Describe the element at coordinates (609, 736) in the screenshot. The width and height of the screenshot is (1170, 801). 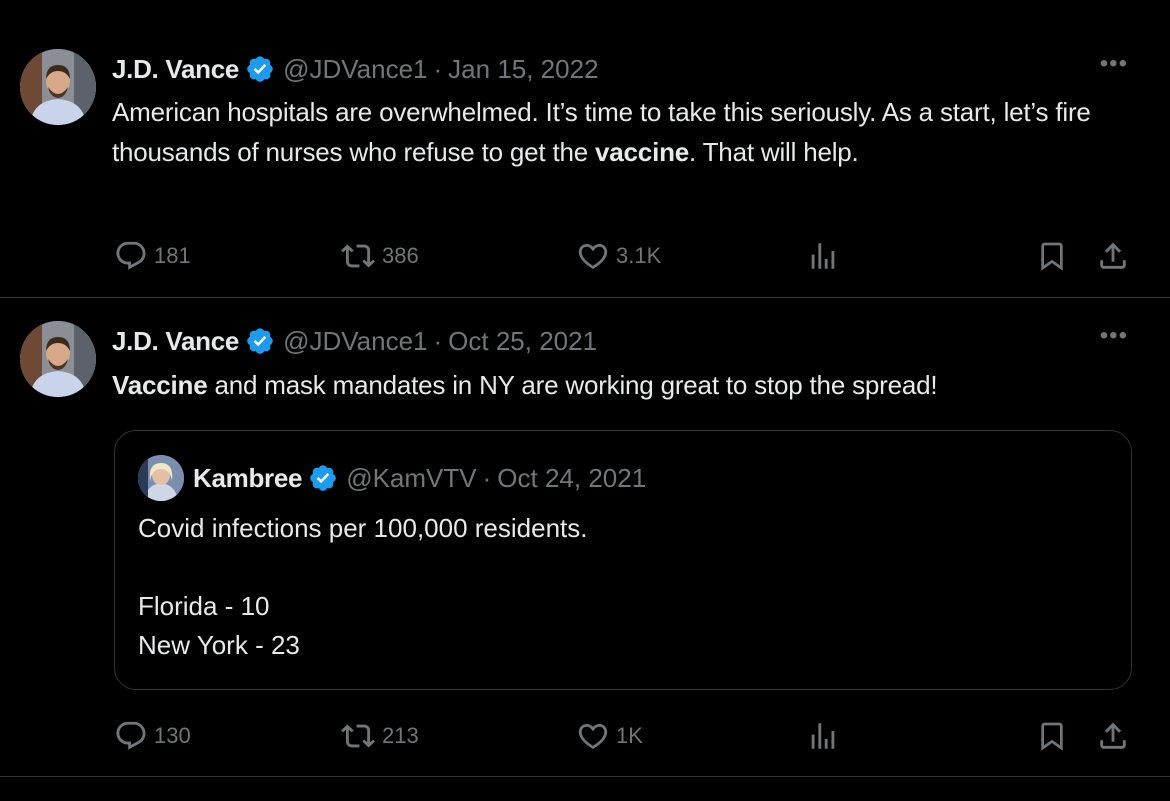
I see `like-button: 1K` at that location.